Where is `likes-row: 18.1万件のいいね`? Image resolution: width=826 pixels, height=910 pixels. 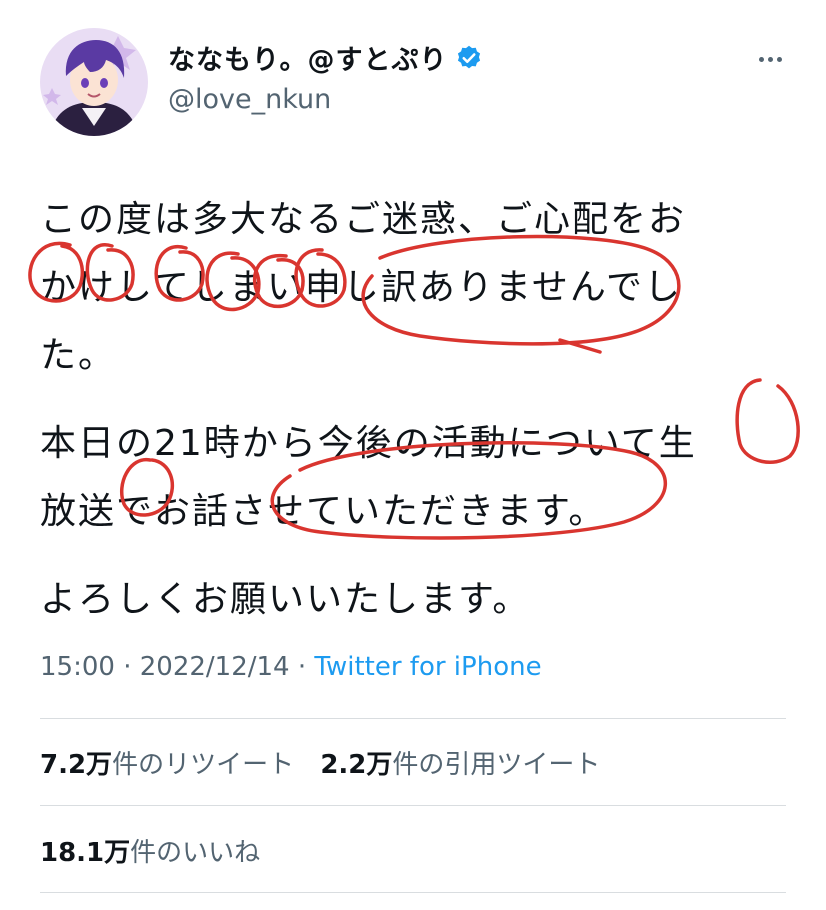
likes-row: 18.1万件のいいね is located at coordinates (159, 850).